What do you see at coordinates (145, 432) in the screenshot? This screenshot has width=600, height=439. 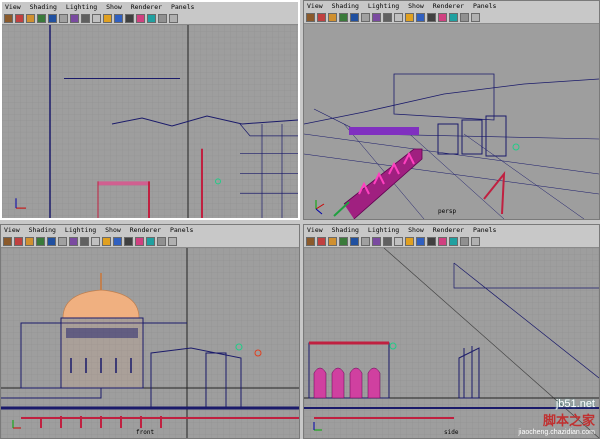 I see `camera-label: front` at bounding box center [145, 432].